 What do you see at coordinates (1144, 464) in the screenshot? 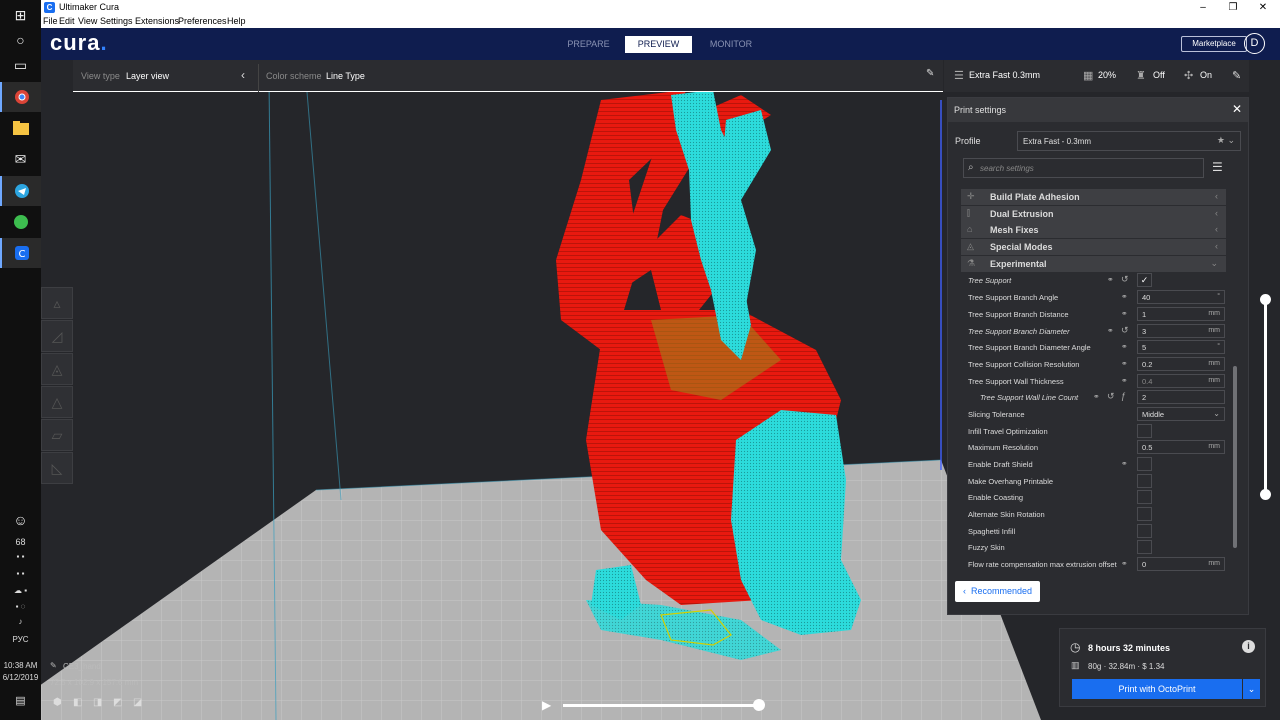
I see `draft-shield-checkbox` at bounding box center [1144, 464].